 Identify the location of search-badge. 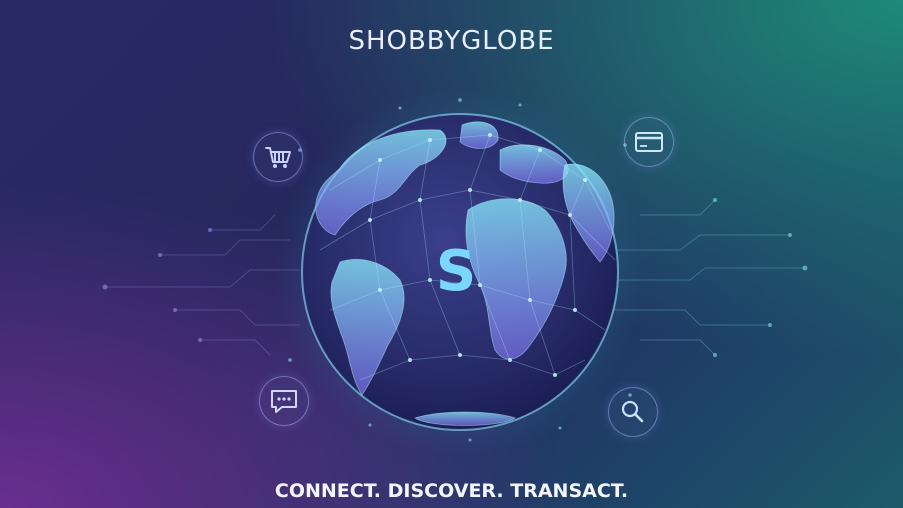
(633, 412).